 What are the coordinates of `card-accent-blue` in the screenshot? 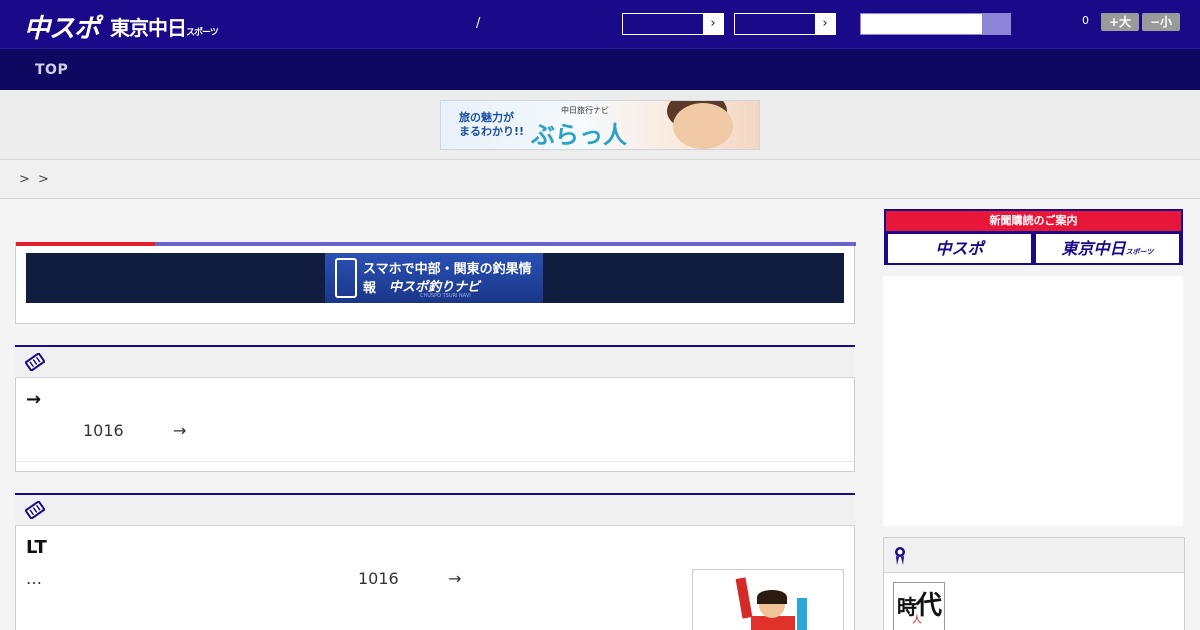 It's located at (505, 244).